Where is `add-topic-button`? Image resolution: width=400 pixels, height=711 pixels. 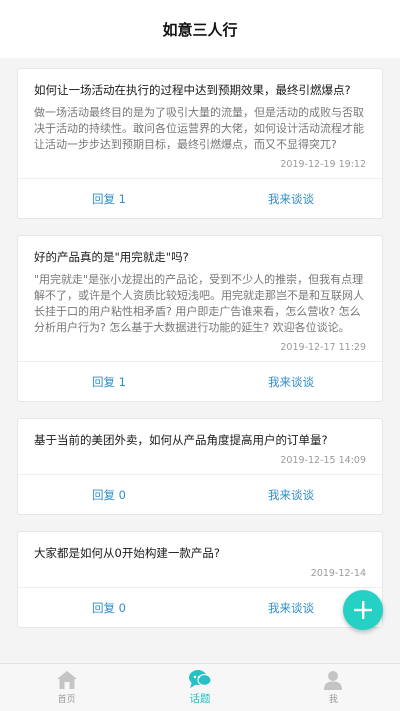 add-topic-button is located at coordinates (363, 610).